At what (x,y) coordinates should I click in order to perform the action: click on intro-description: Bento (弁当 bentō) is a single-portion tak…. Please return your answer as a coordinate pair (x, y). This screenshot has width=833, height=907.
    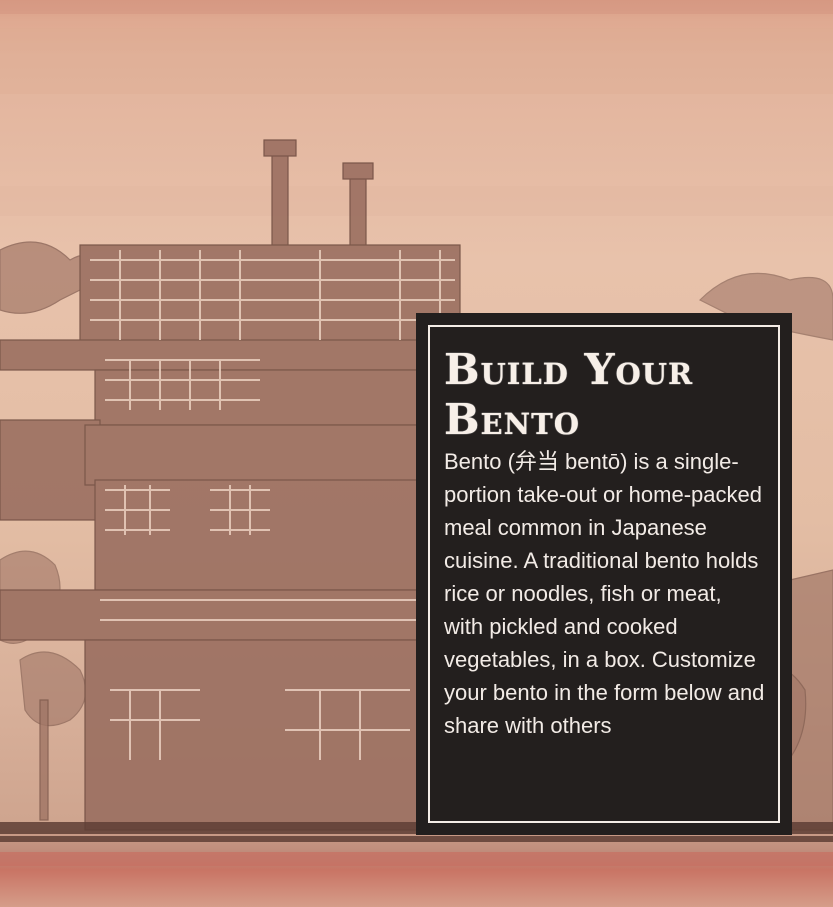
    Looking at the image, I should click on (604, 593).